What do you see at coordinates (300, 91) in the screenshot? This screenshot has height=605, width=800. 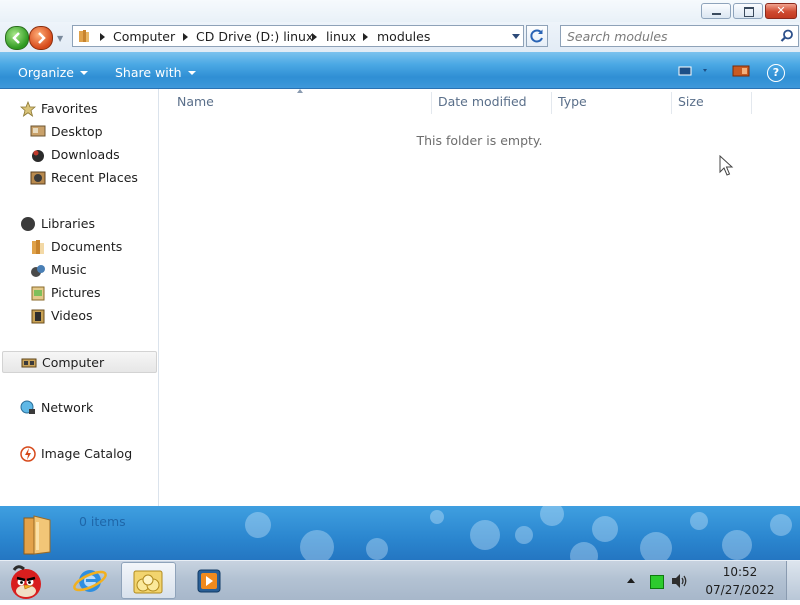 I see `sort-indicator-icon` at bounding box center [300, 91].